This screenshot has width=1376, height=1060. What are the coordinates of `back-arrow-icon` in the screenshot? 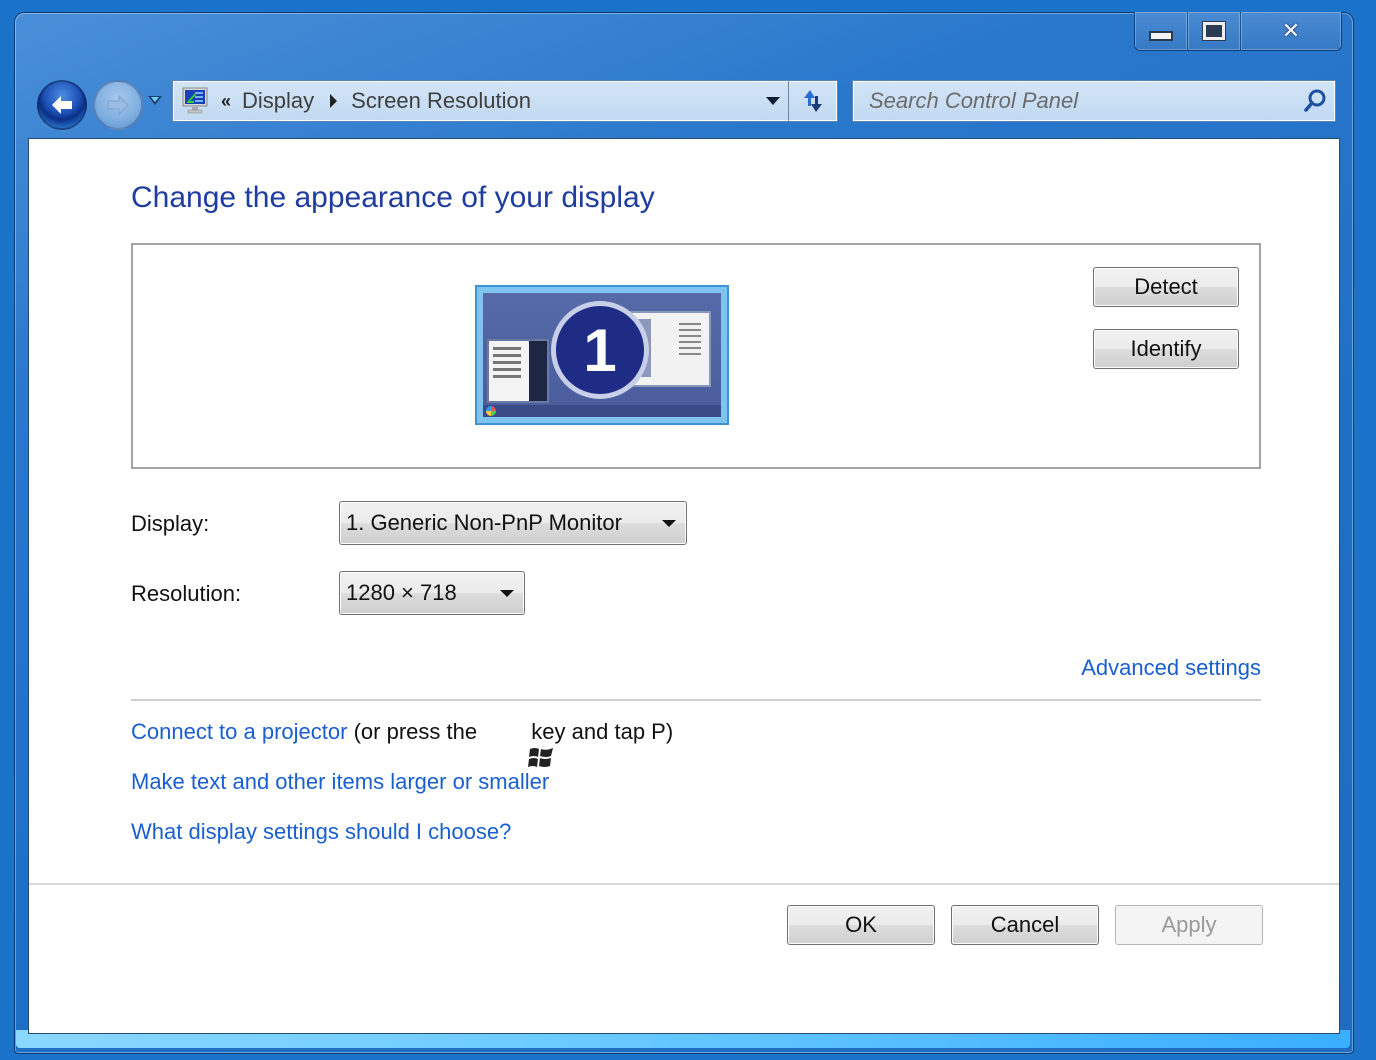 It's located at (62, 105).